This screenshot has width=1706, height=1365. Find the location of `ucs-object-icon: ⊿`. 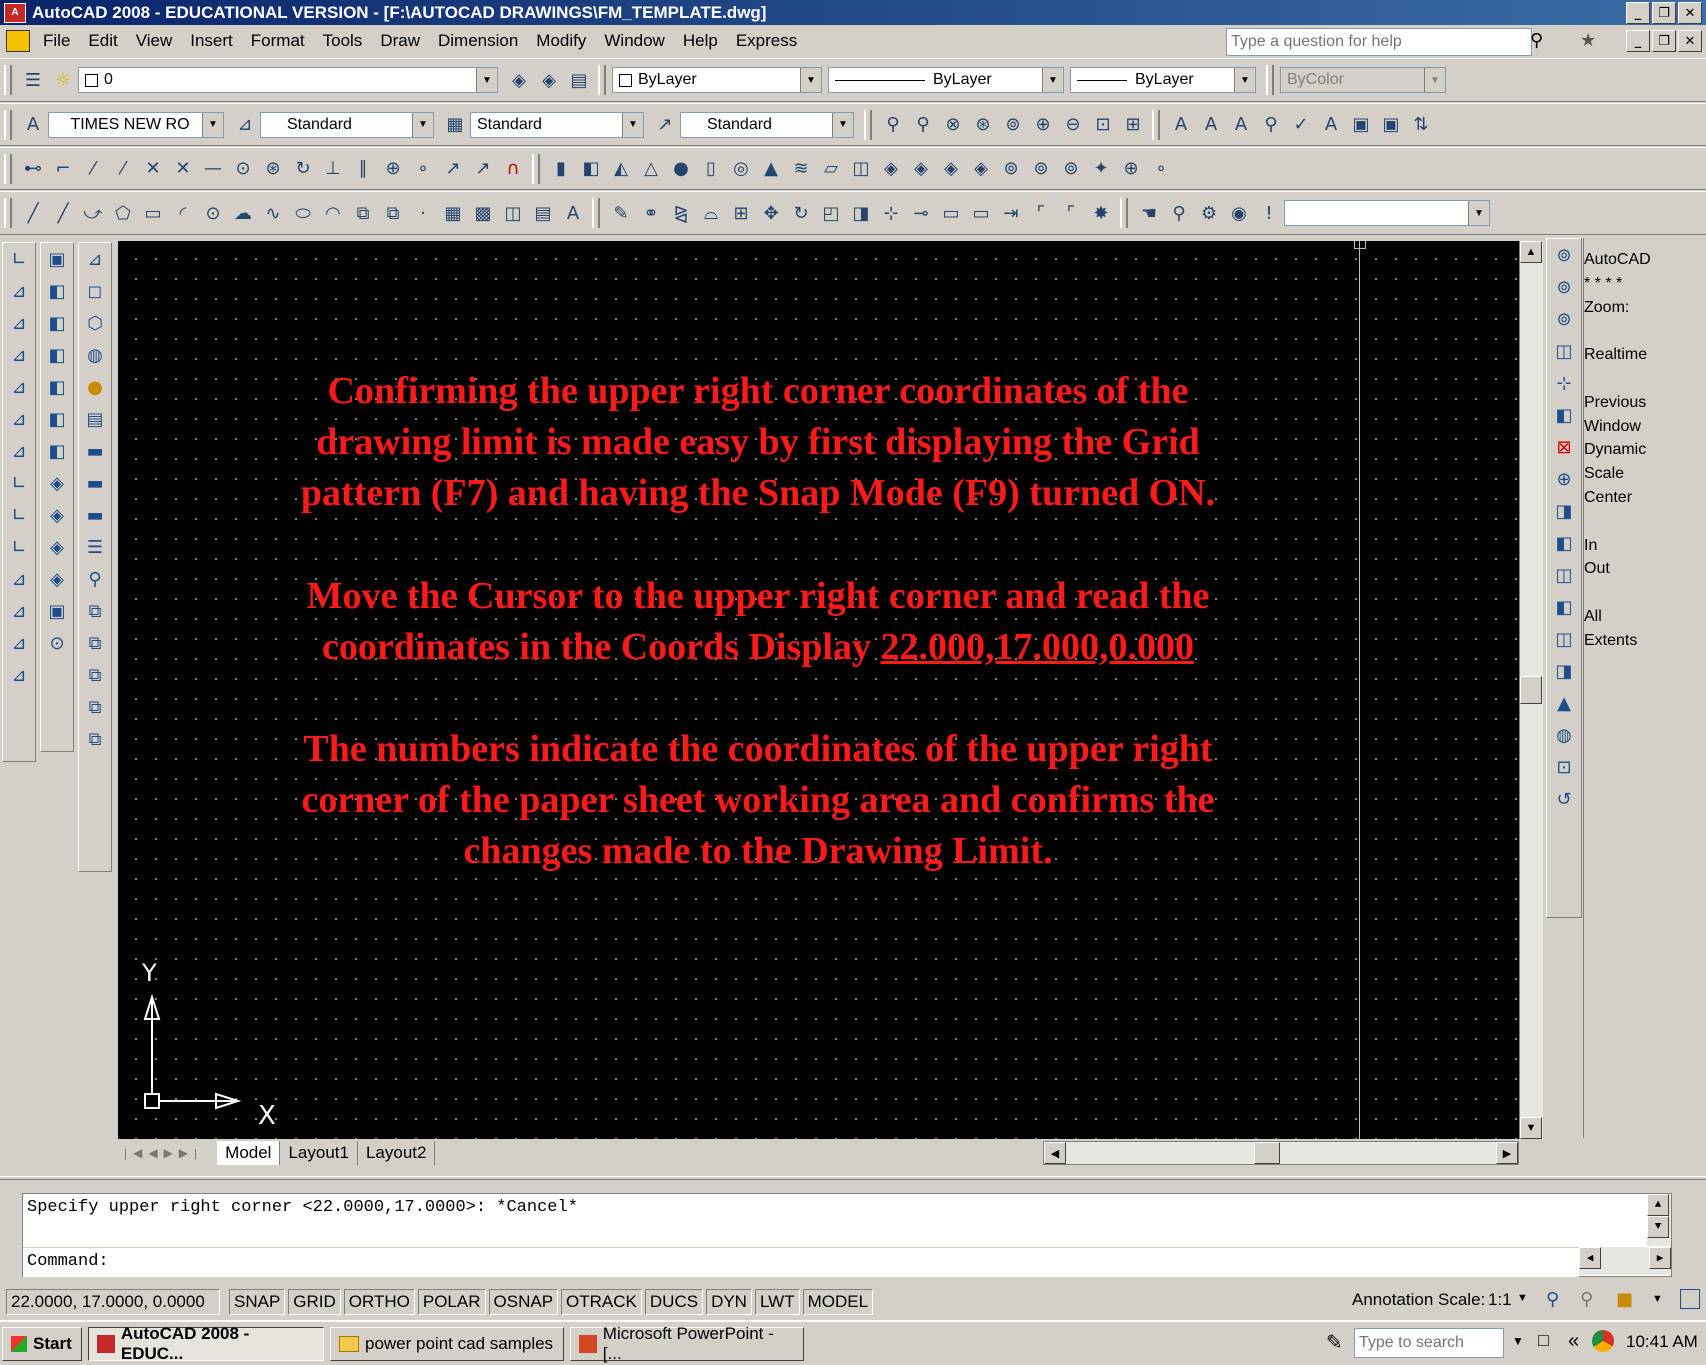

ucs-object-icon: ⊿ is located at coordinates (19, 387).